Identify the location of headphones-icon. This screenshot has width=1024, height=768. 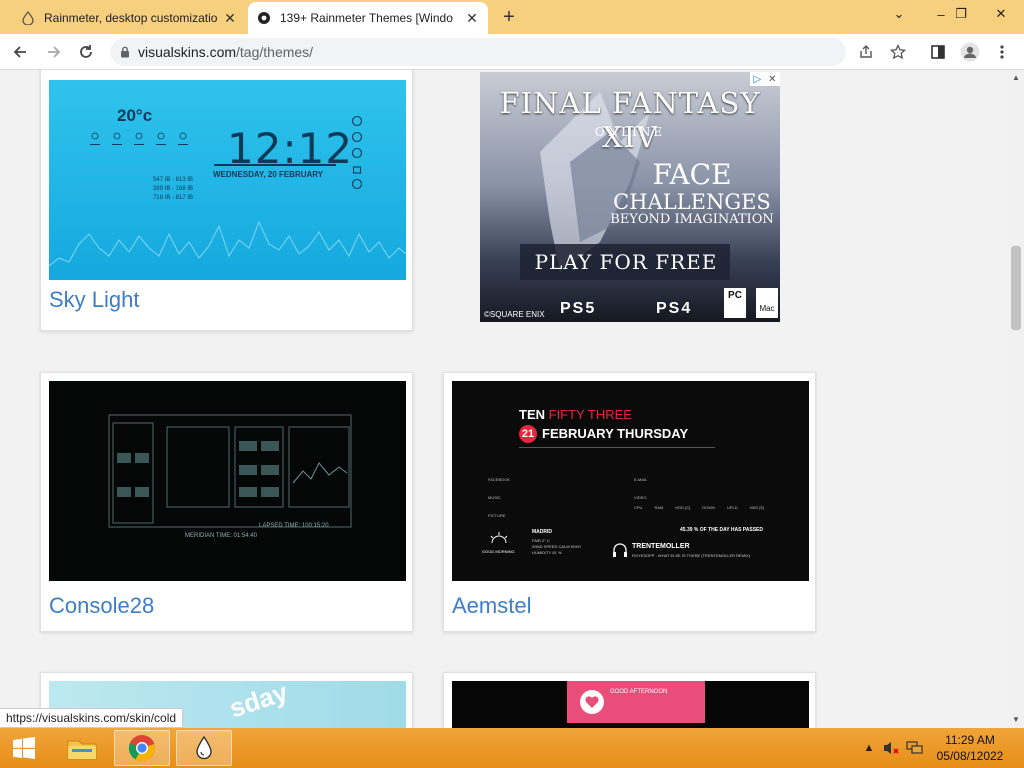
(620, 550).